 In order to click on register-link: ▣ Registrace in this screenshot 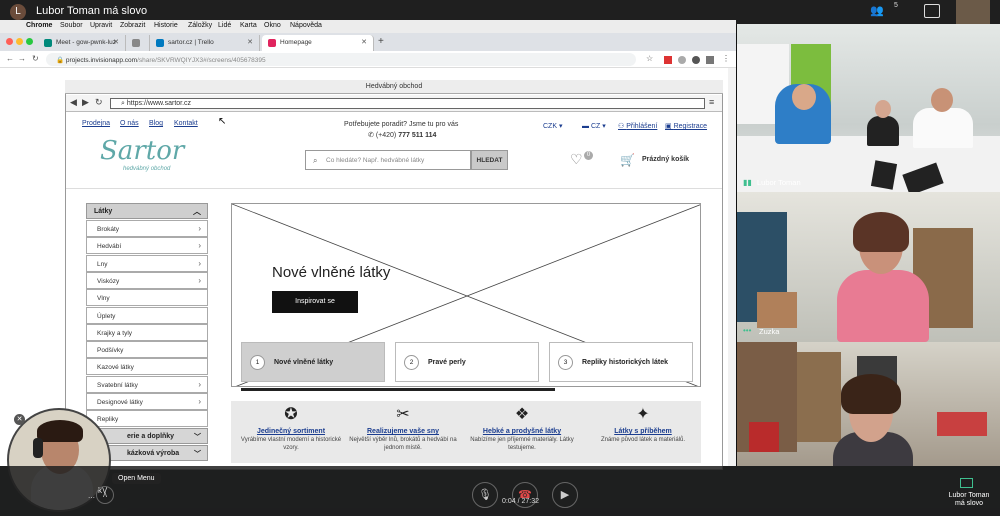, I will do `click(686, 126)`.